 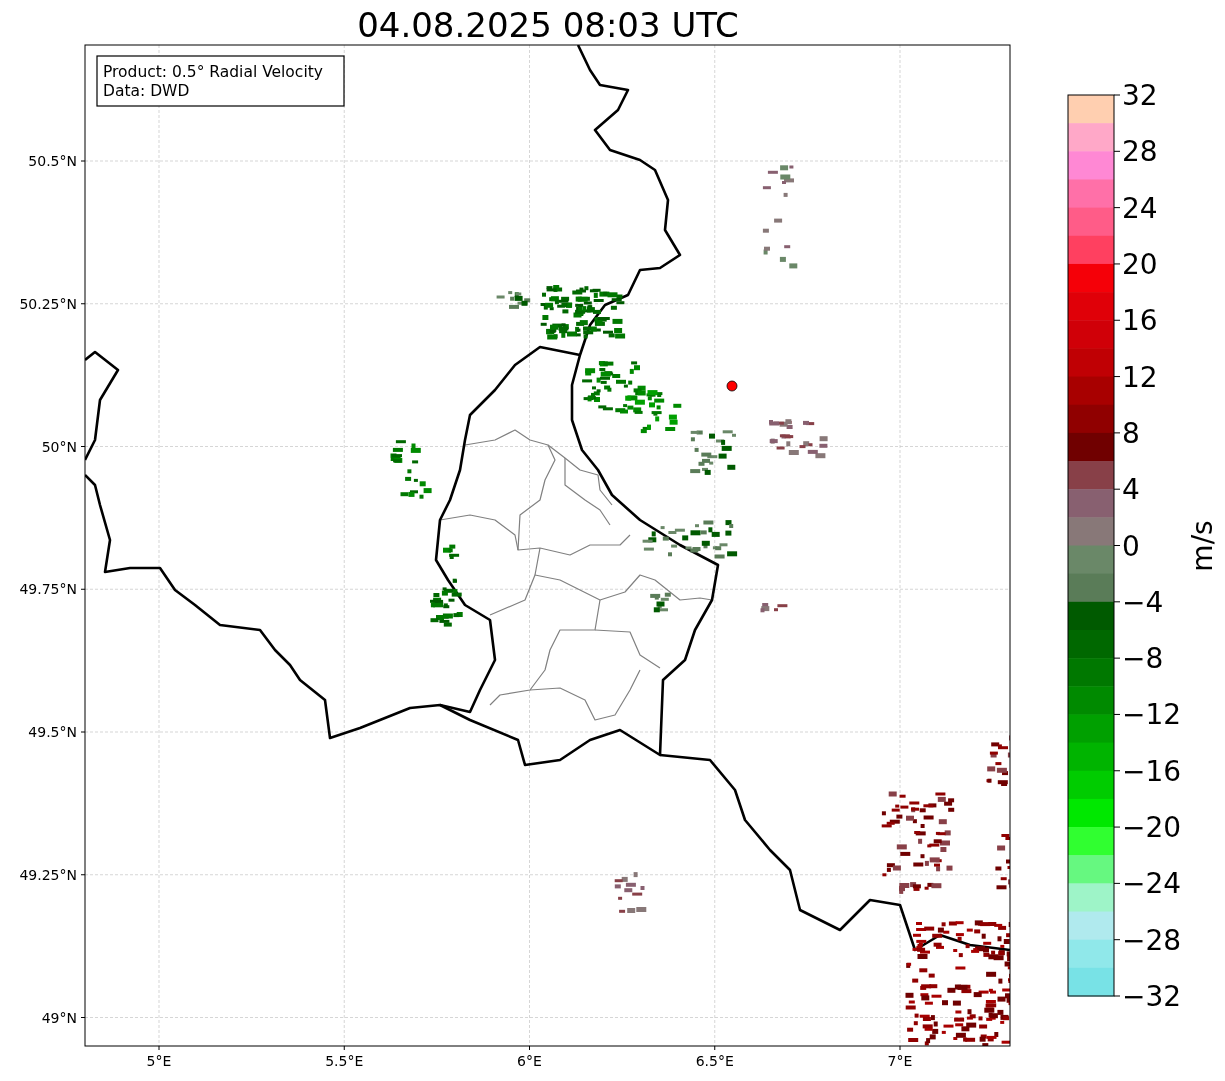 I want to click on colorbar-tick-label: 4, so click(x=1131, y=490).